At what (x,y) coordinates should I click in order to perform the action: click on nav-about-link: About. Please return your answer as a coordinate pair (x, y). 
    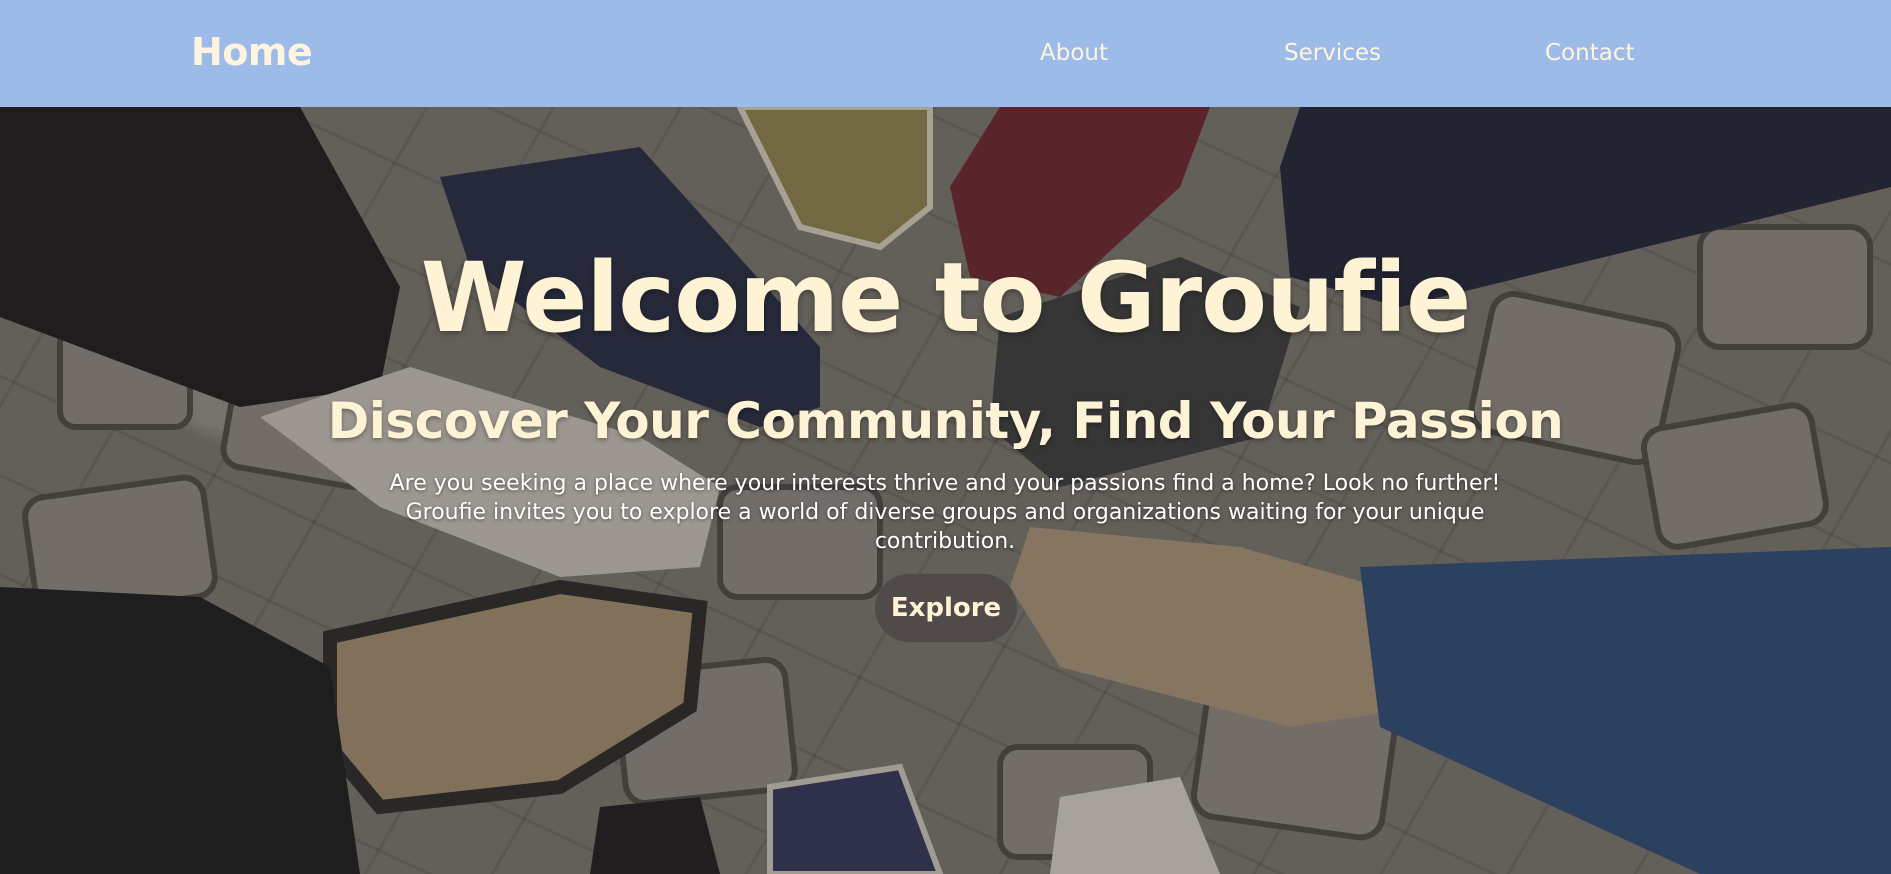
    Looking at the image, I should click on (1074, 53).